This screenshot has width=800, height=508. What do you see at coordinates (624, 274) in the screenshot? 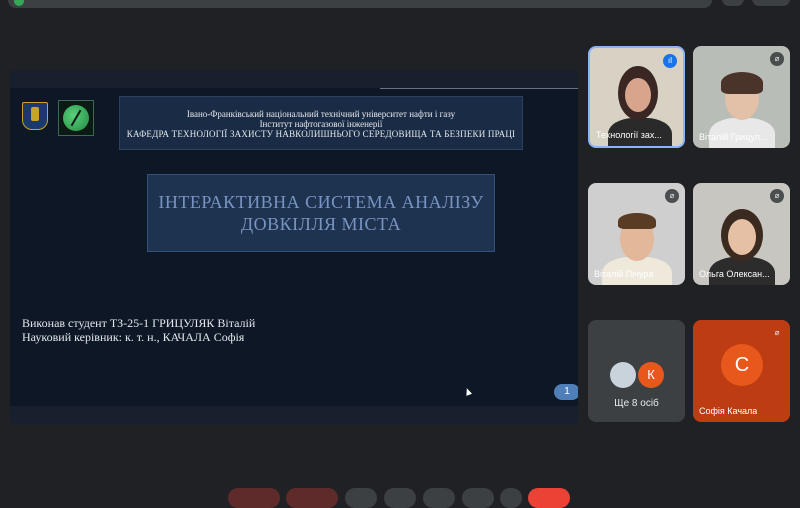
I see `participant-name: Віталій Пічура` at bounding box center [624, 274].